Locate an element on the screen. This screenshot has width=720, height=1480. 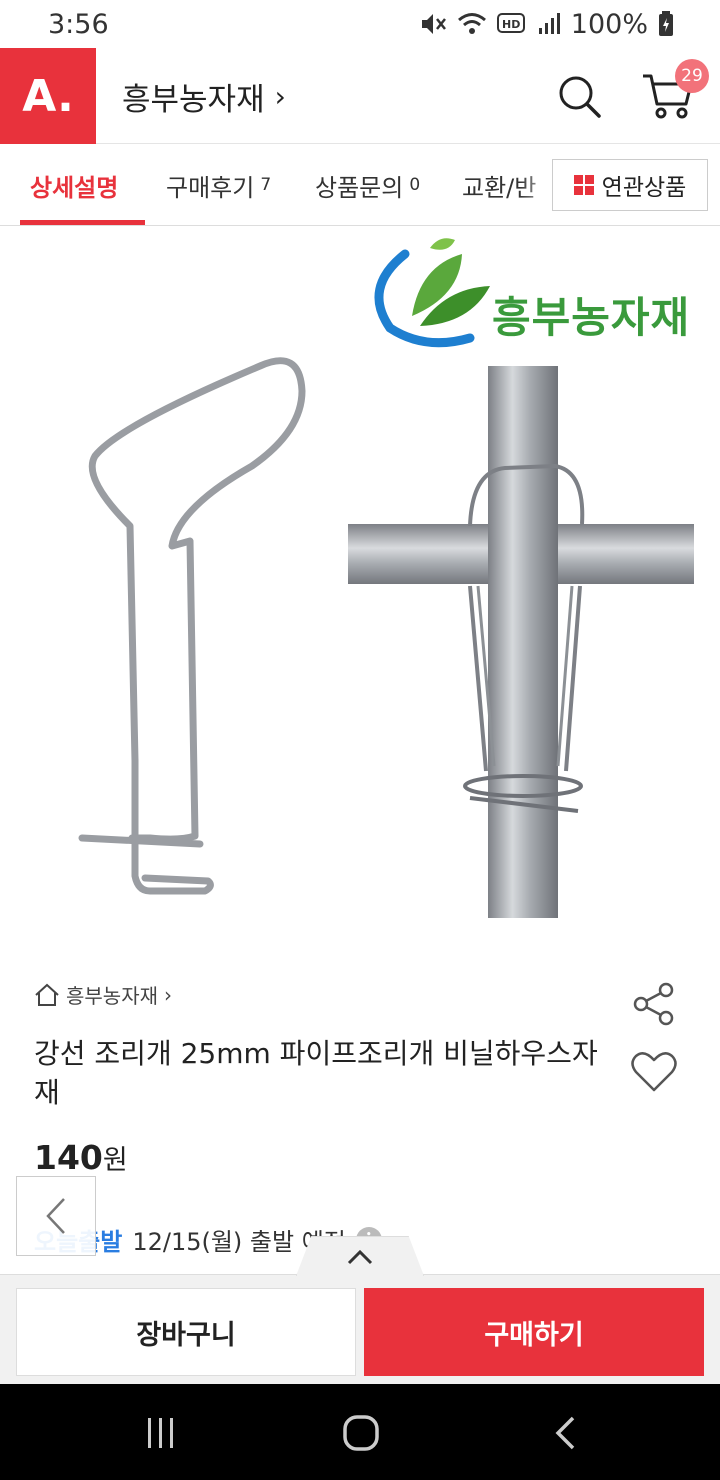
signal-icon is located at coordinates (549, 23).